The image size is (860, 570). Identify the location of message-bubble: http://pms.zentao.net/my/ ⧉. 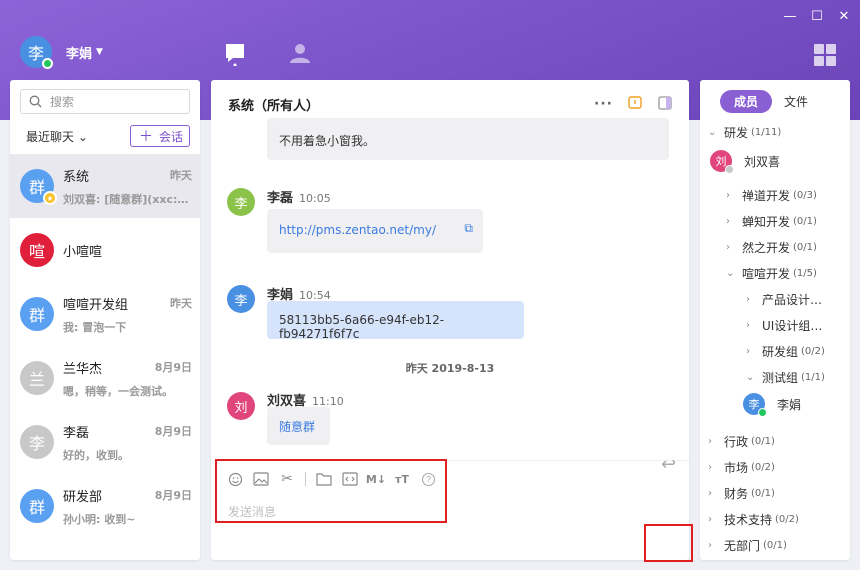
(375, 231).